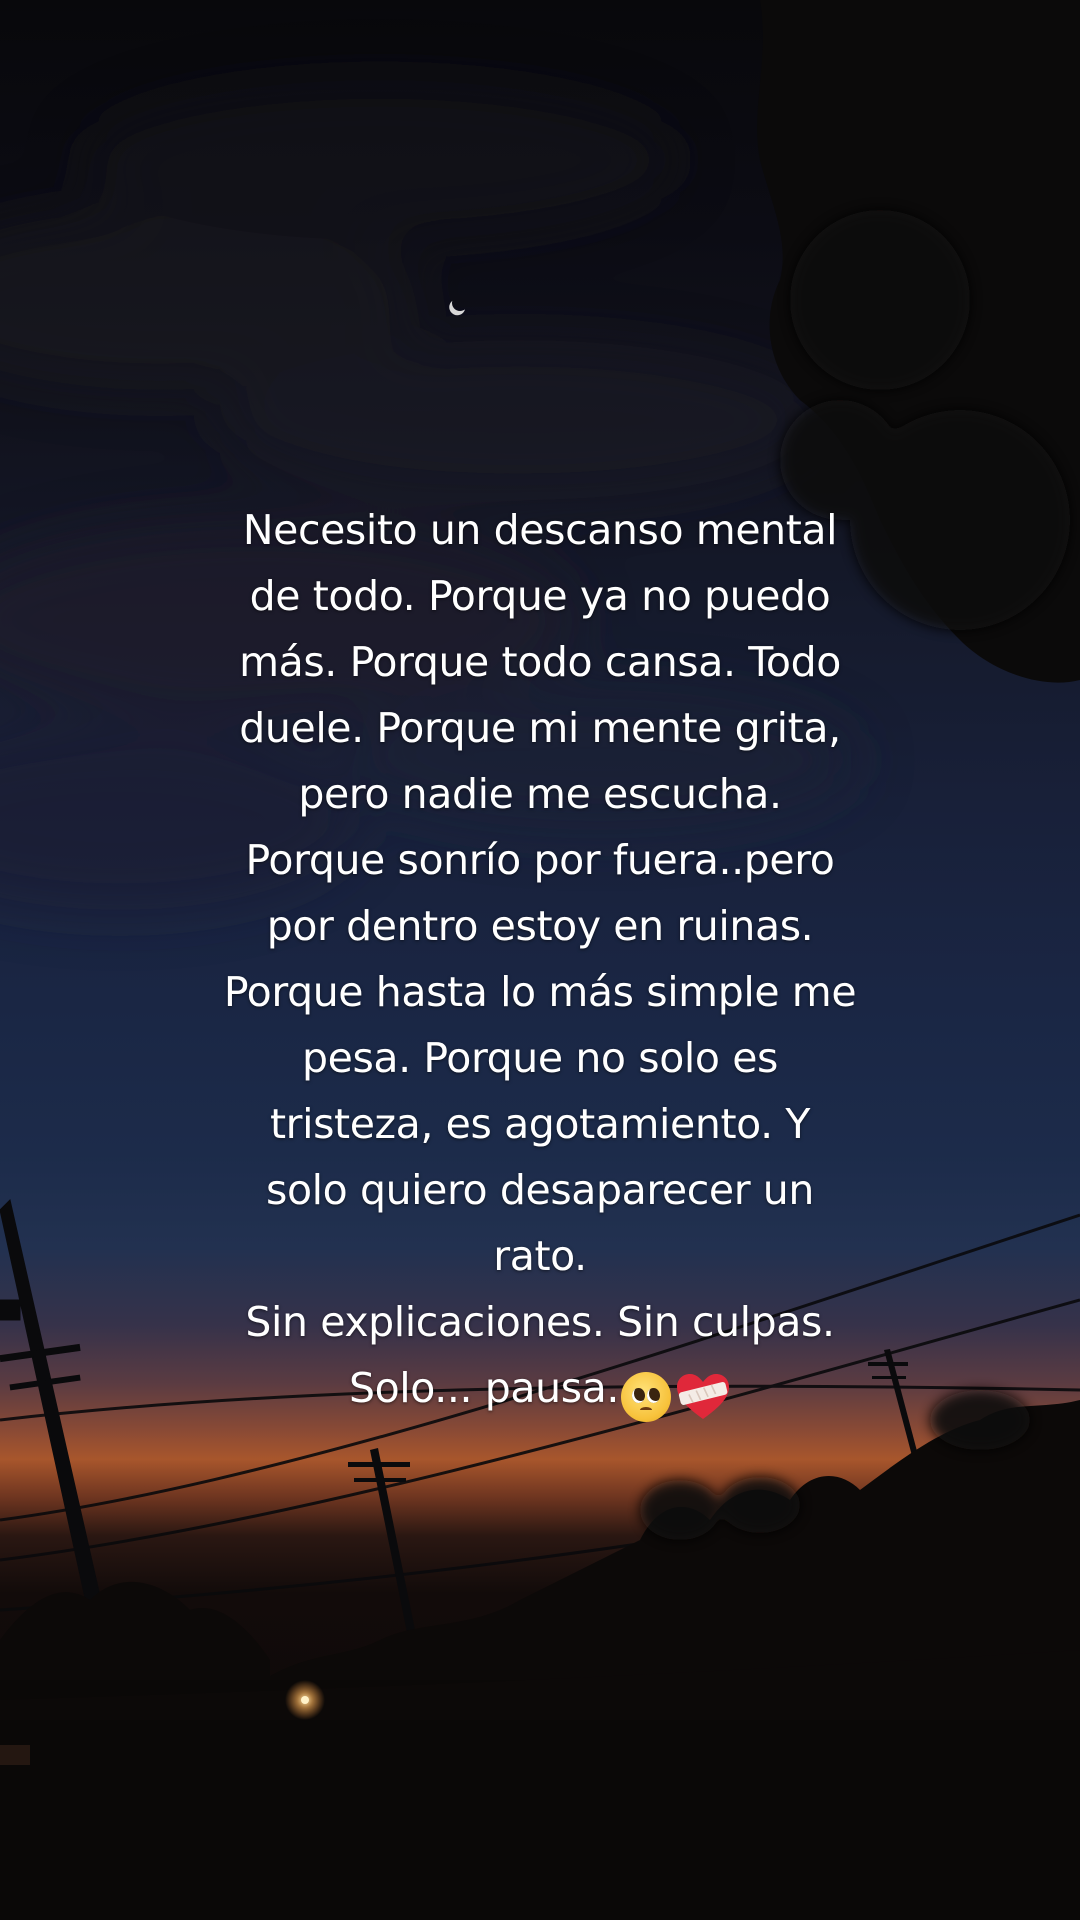 The height and width of the screenshot is (1920, 1080). Describe the element at coordinates (55, 1424) in the screenshot. I see `utility-pole-left` at that location.